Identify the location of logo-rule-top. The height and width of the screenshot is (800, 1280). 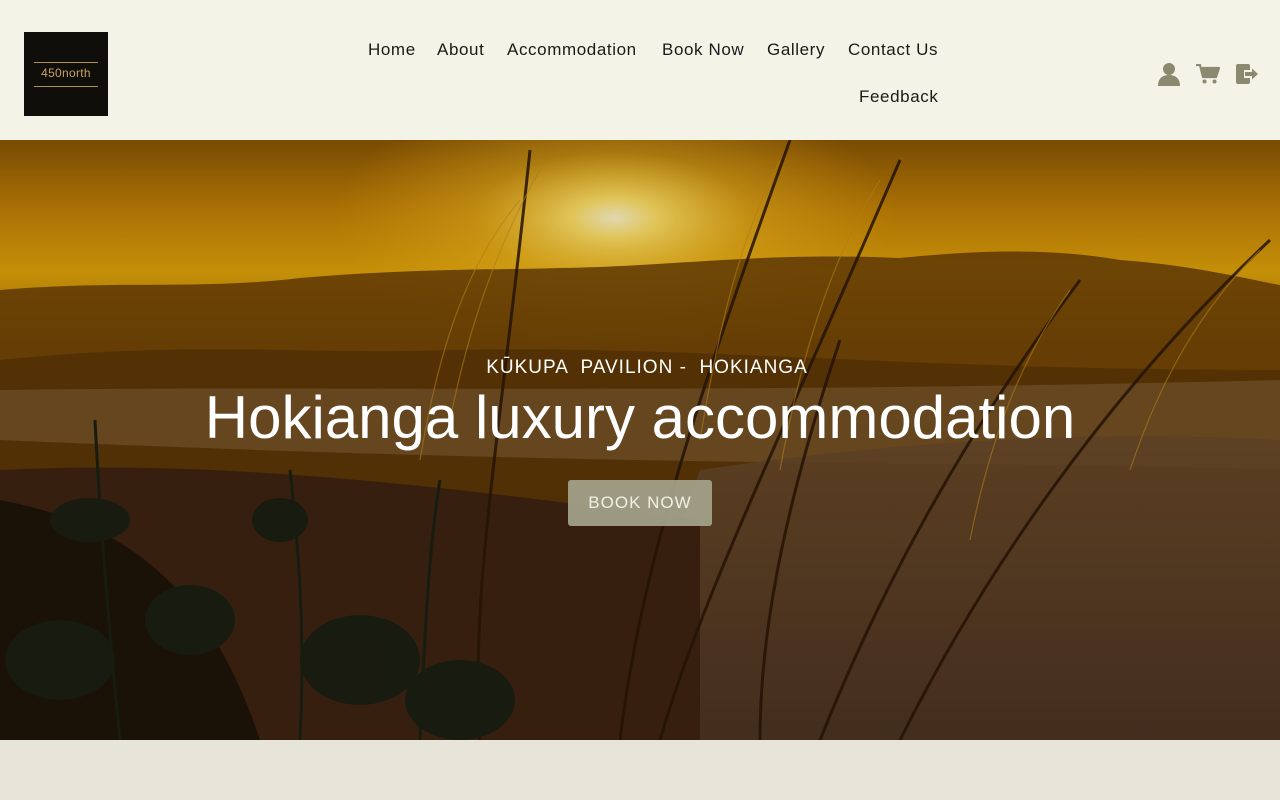
(66, 62).